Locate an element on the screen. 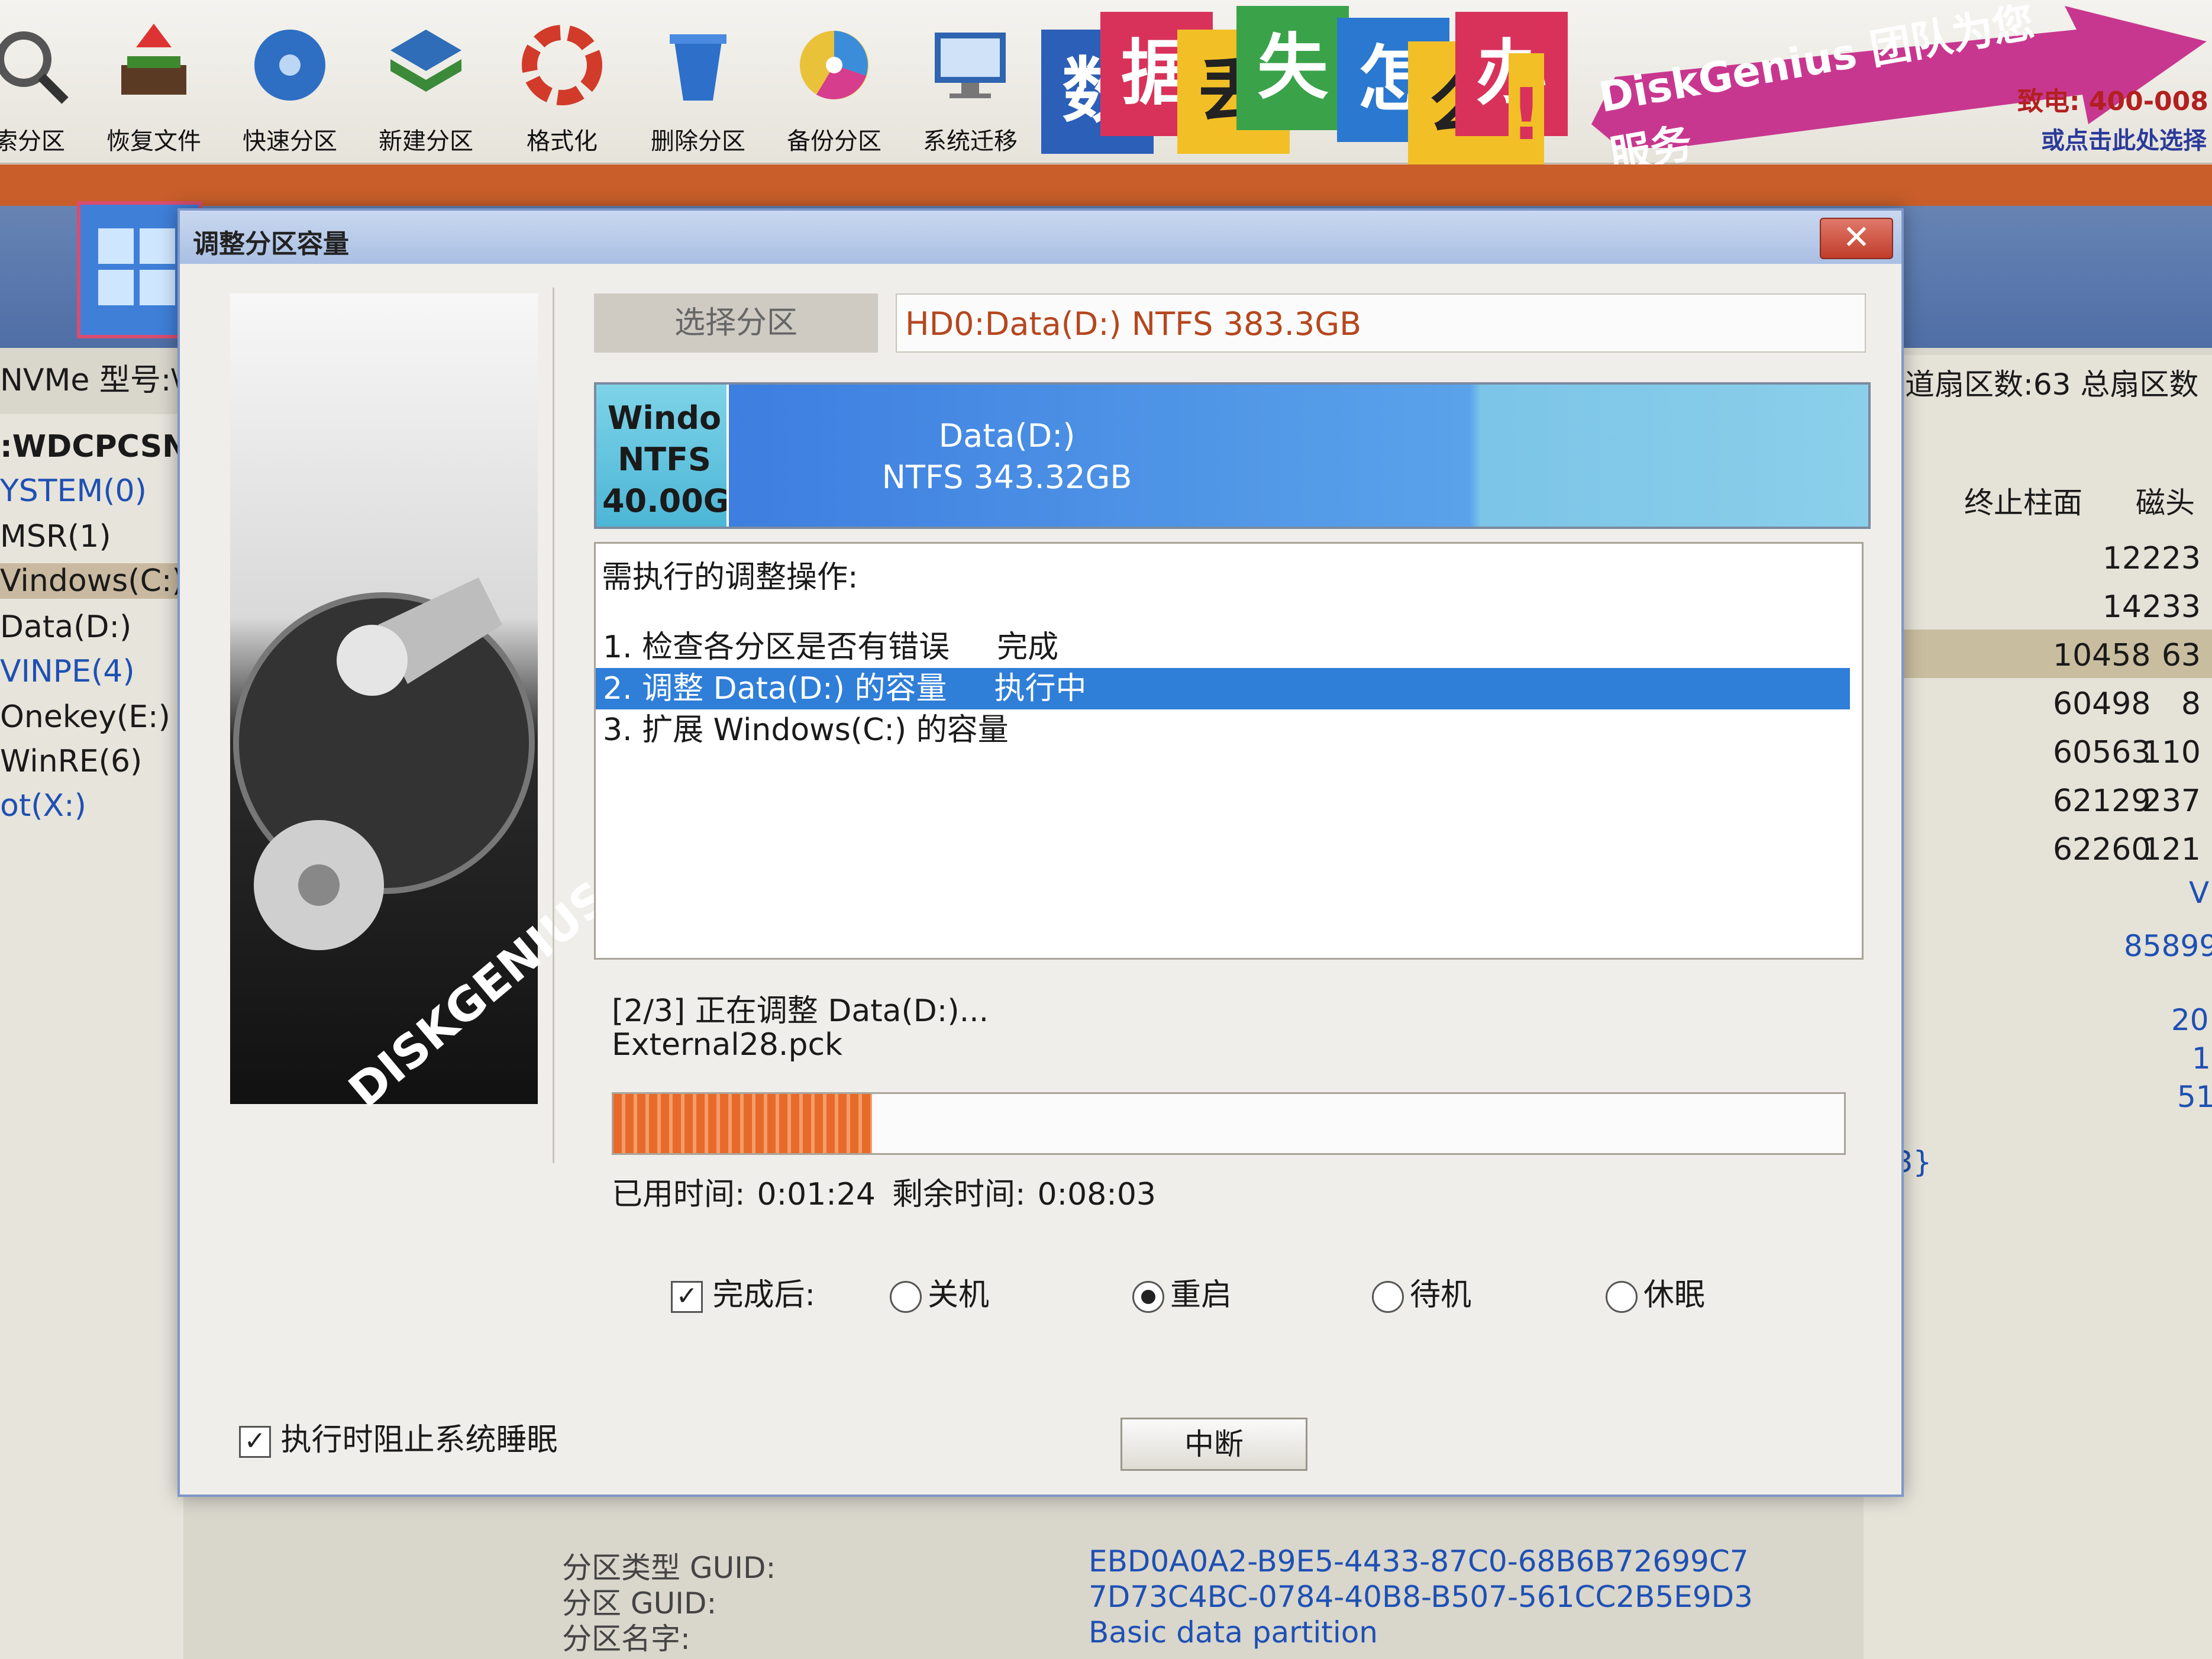  column-header: 终止柱面 is located at coordinates (2023, 500).